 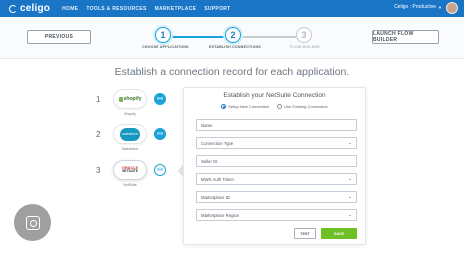 What do you see at coordinates (98, 99) in the screenshot?
I see `app-number: 1` at bounding box center [98, 99].